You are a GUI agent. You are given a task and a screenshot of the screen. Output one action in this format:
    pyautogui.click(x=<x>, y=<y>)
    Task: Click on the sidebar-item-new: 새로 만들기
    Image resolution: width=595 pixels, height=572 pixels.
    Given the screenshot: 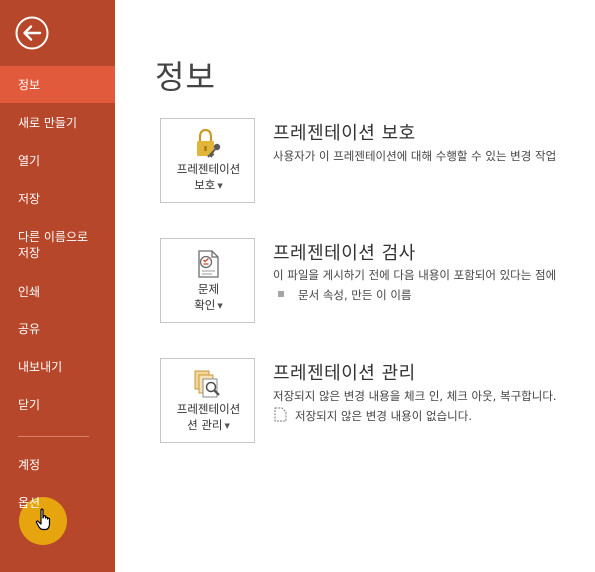 What is the action you would take?
    pyautogui.click(x=57, y=123)
    